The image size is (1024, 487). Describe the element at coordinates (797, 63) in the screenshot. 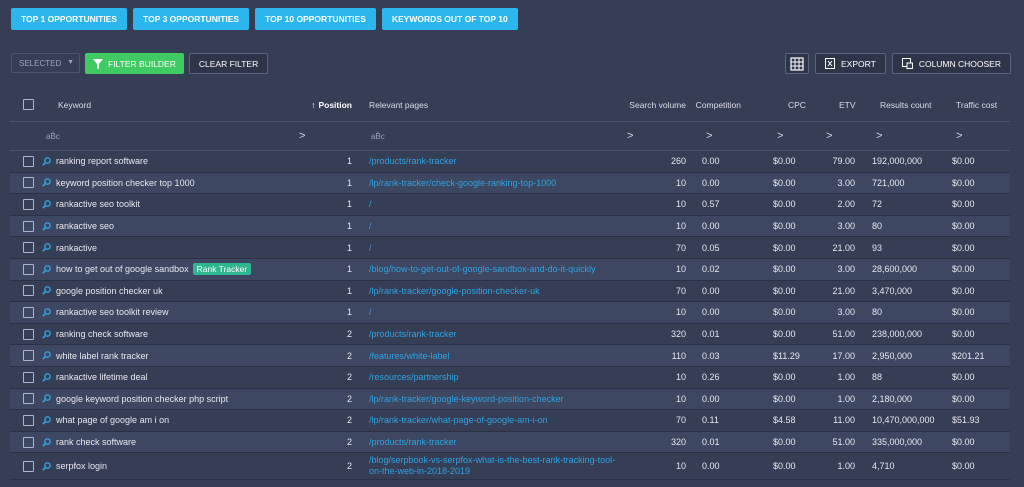

I see `grid-layout-button` at that location.